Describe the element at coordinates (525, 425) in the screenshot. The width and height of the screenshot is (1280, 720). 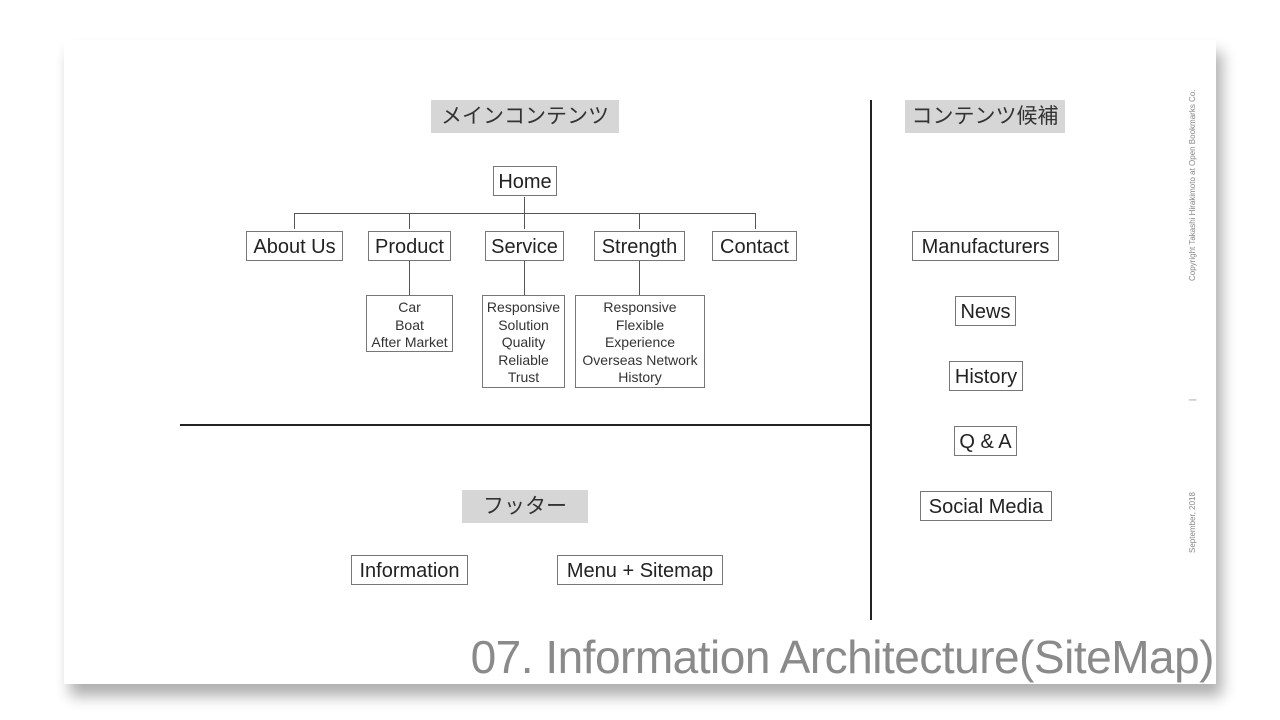
I see `horizontal-divider` at that location.